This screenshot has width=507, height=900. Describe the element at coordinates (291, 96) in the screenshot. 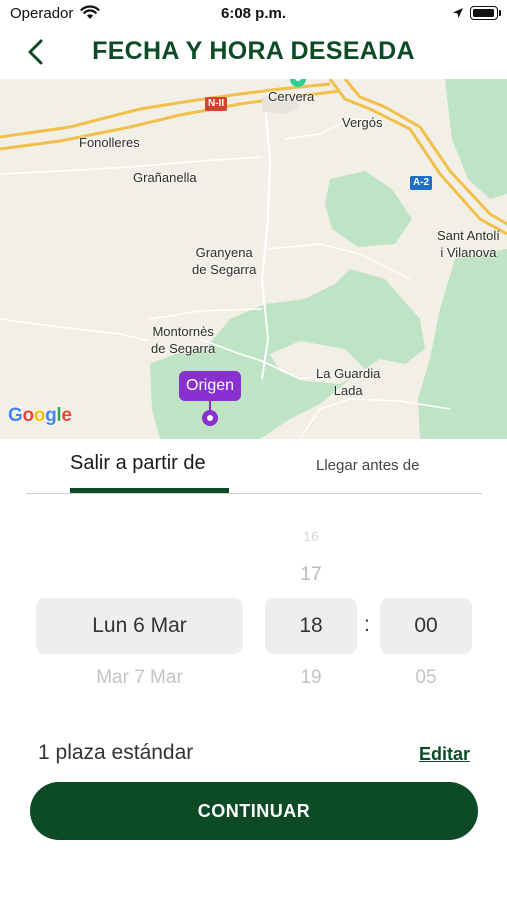

I see `place-cervera: Cervera` at that location.